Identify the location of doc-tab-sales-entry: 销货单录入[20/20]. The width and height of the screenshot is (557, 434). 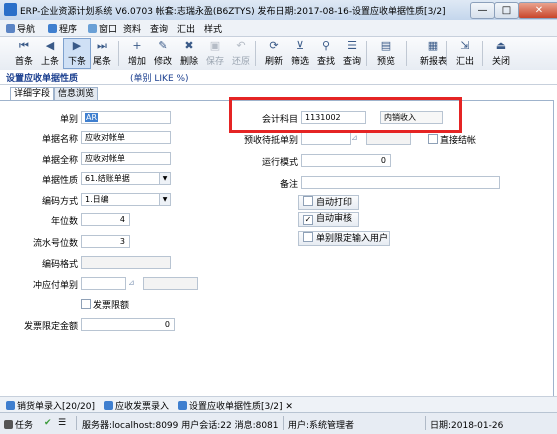
(50, 405).